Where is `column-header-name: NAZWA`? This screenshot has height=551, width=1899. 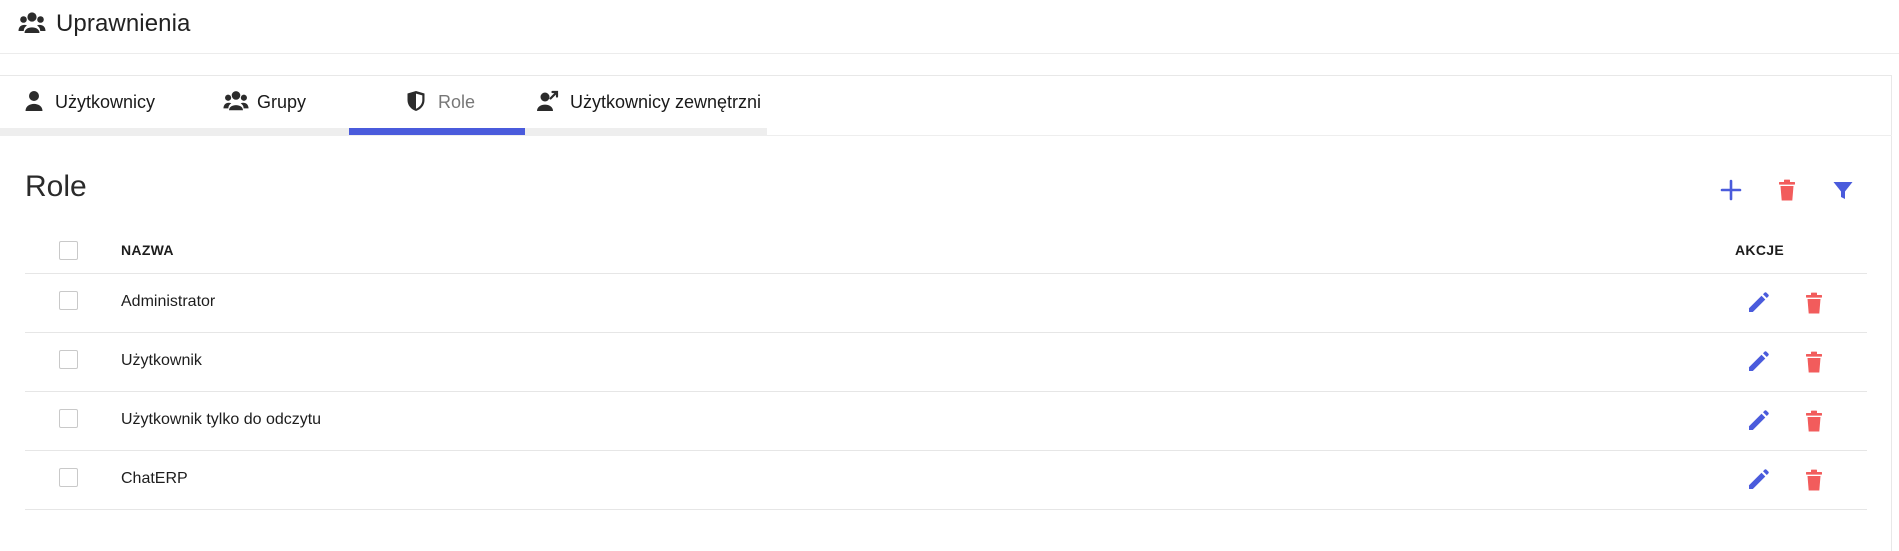
column-header-name: NAZWA is located at coordinates (147, 250).